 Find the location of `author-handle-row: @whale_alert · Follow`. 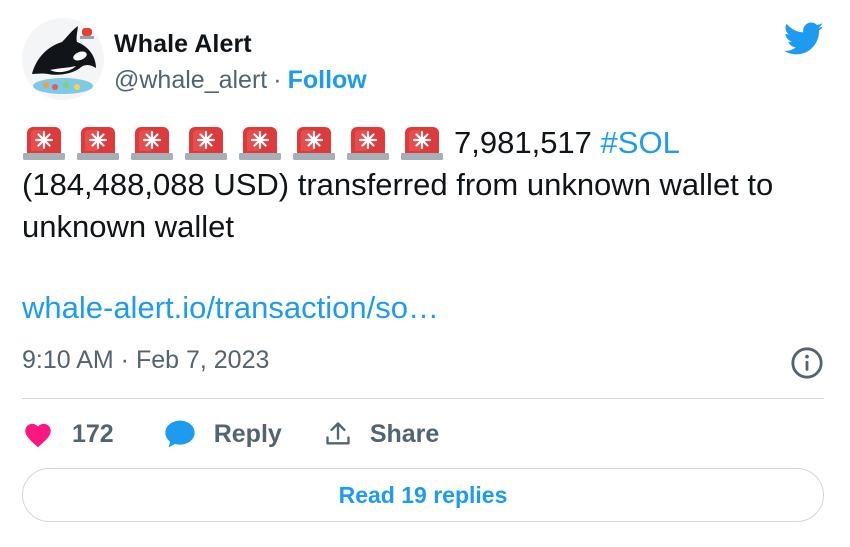

author-handle-row: @whale_alert · Follow is located at coordinates (240, 80).